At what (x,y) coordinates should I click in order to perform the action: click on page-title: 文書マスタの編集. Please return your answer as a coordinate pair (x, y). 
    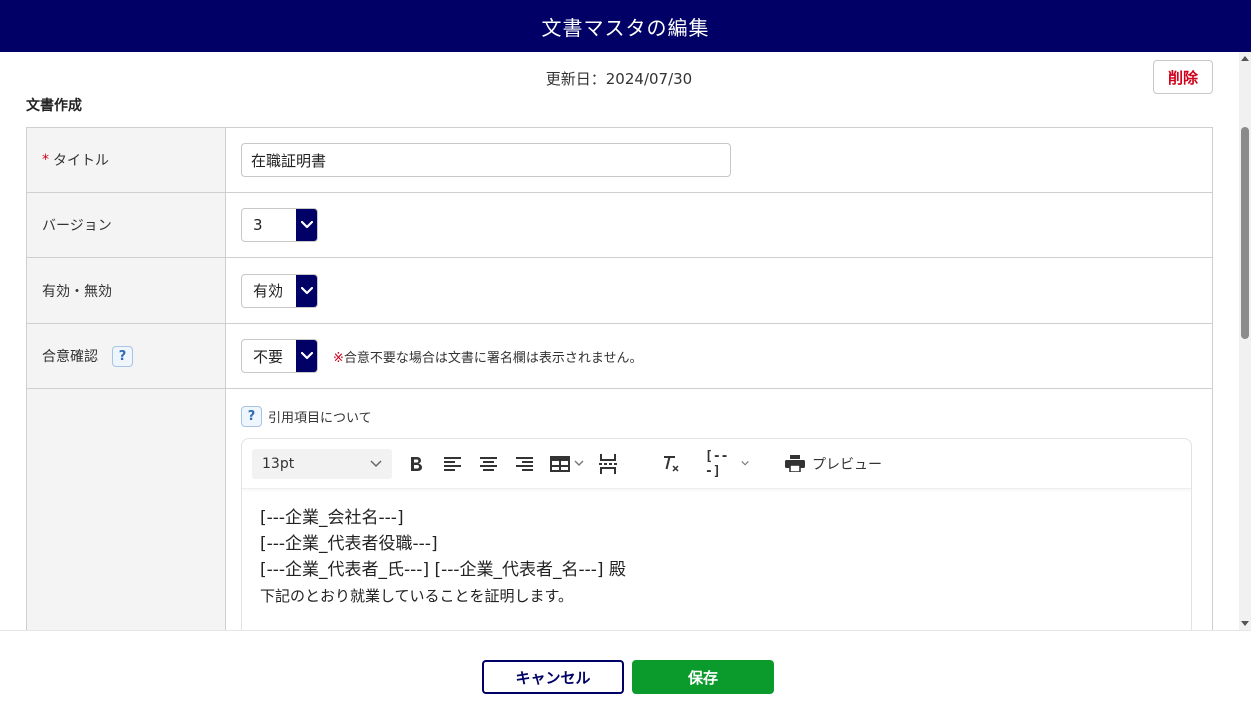
    Looking at the image, I should click on (625, 27).